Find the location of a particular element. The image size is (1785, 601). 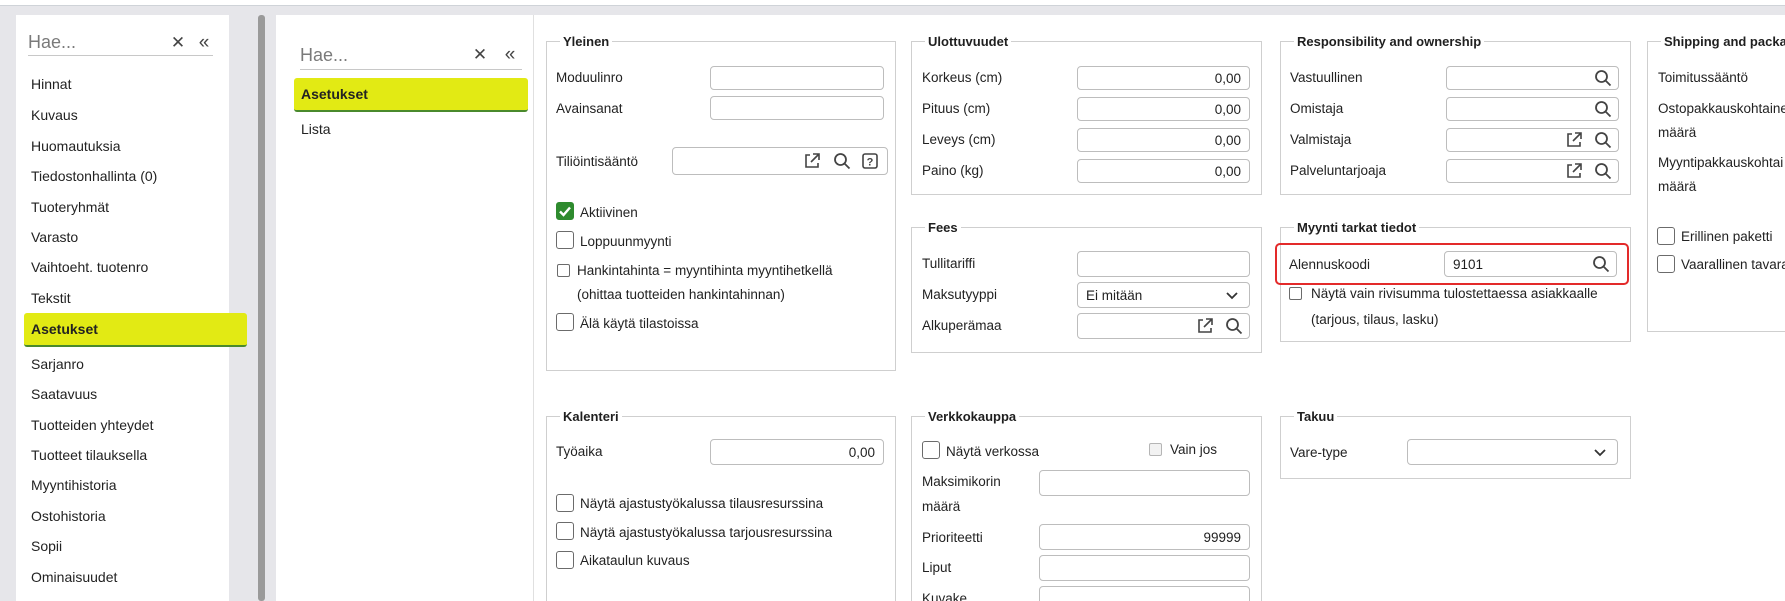

ulottuvuudet-title: Ulottuvuudet is located at coordinates (968, 41).